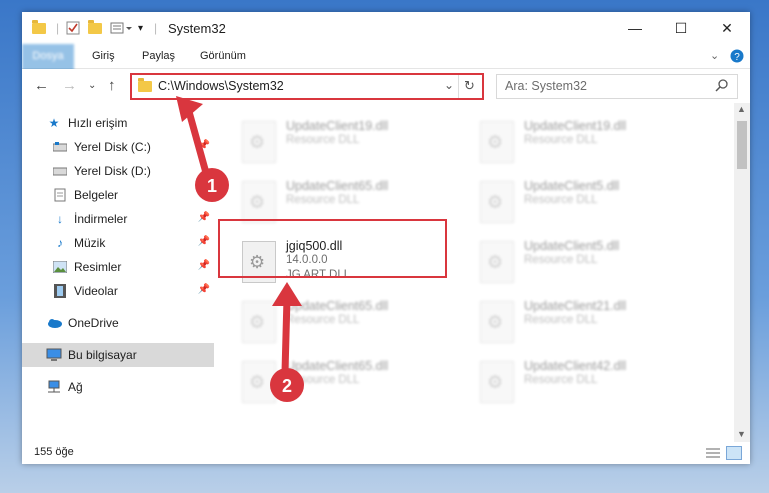 Image resolution: width=769 pixels, height=493 pixels. Describe the element at coordinates (727, 28) in the screenshot. I see `close-button: ✕` at that location.